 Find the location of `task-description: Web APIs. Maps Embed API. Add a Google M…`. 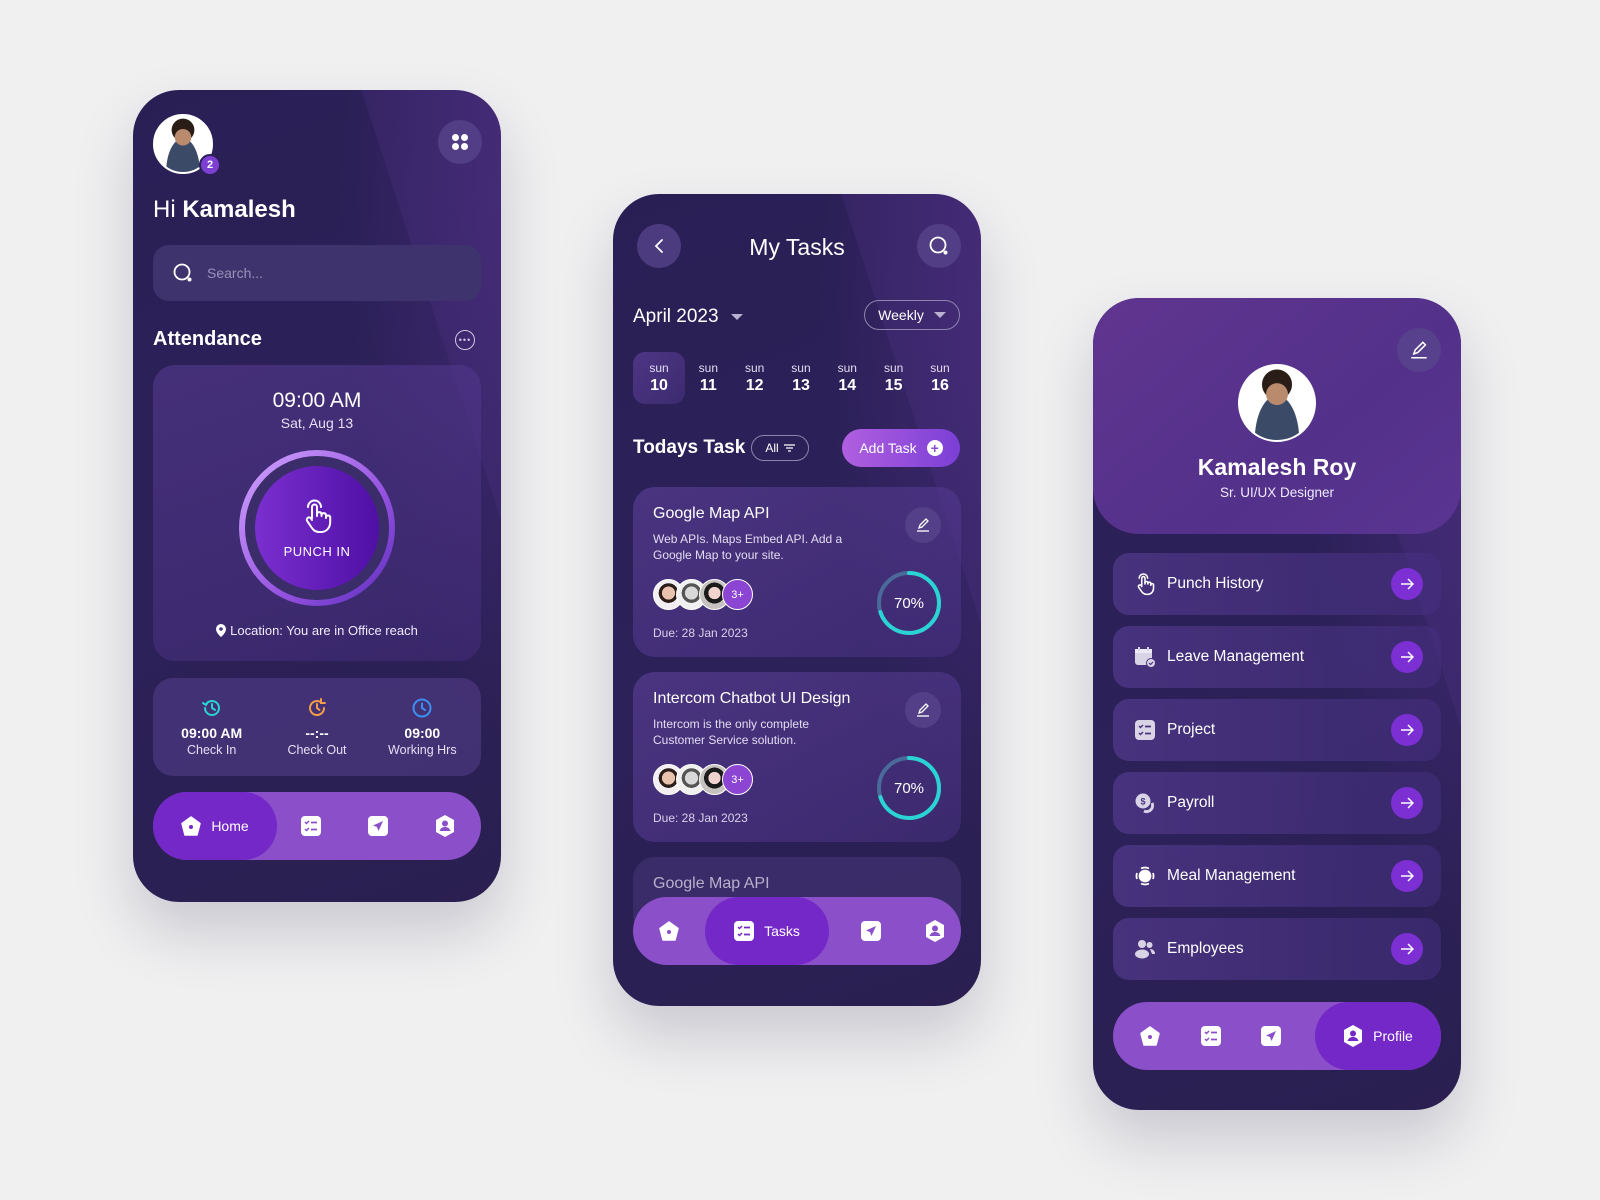

task-description: Web APIs. Maps Embed API. Add a Google M… is located at coordinates (748, 547).